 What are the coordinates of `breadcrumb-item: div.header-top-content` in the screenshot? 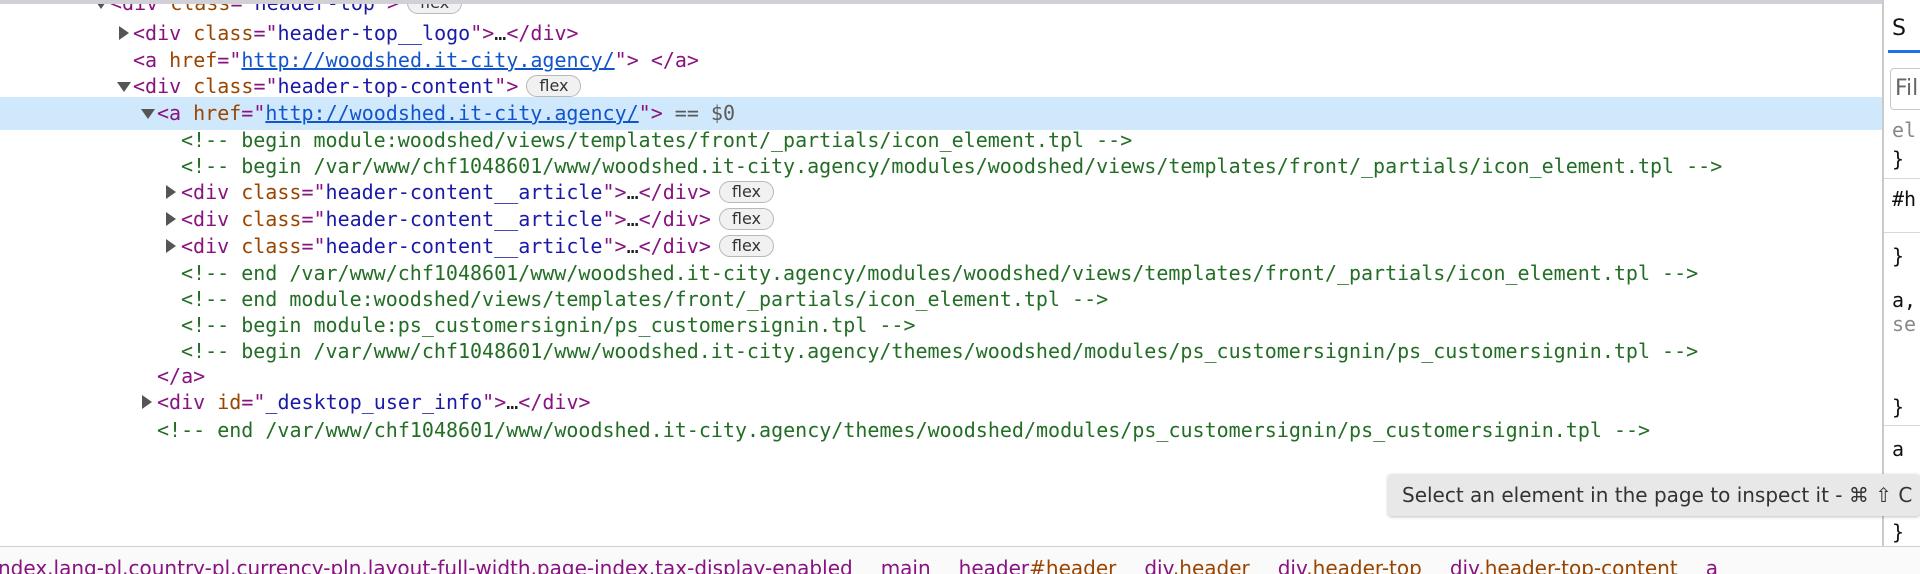 It's located at (1564, 565).